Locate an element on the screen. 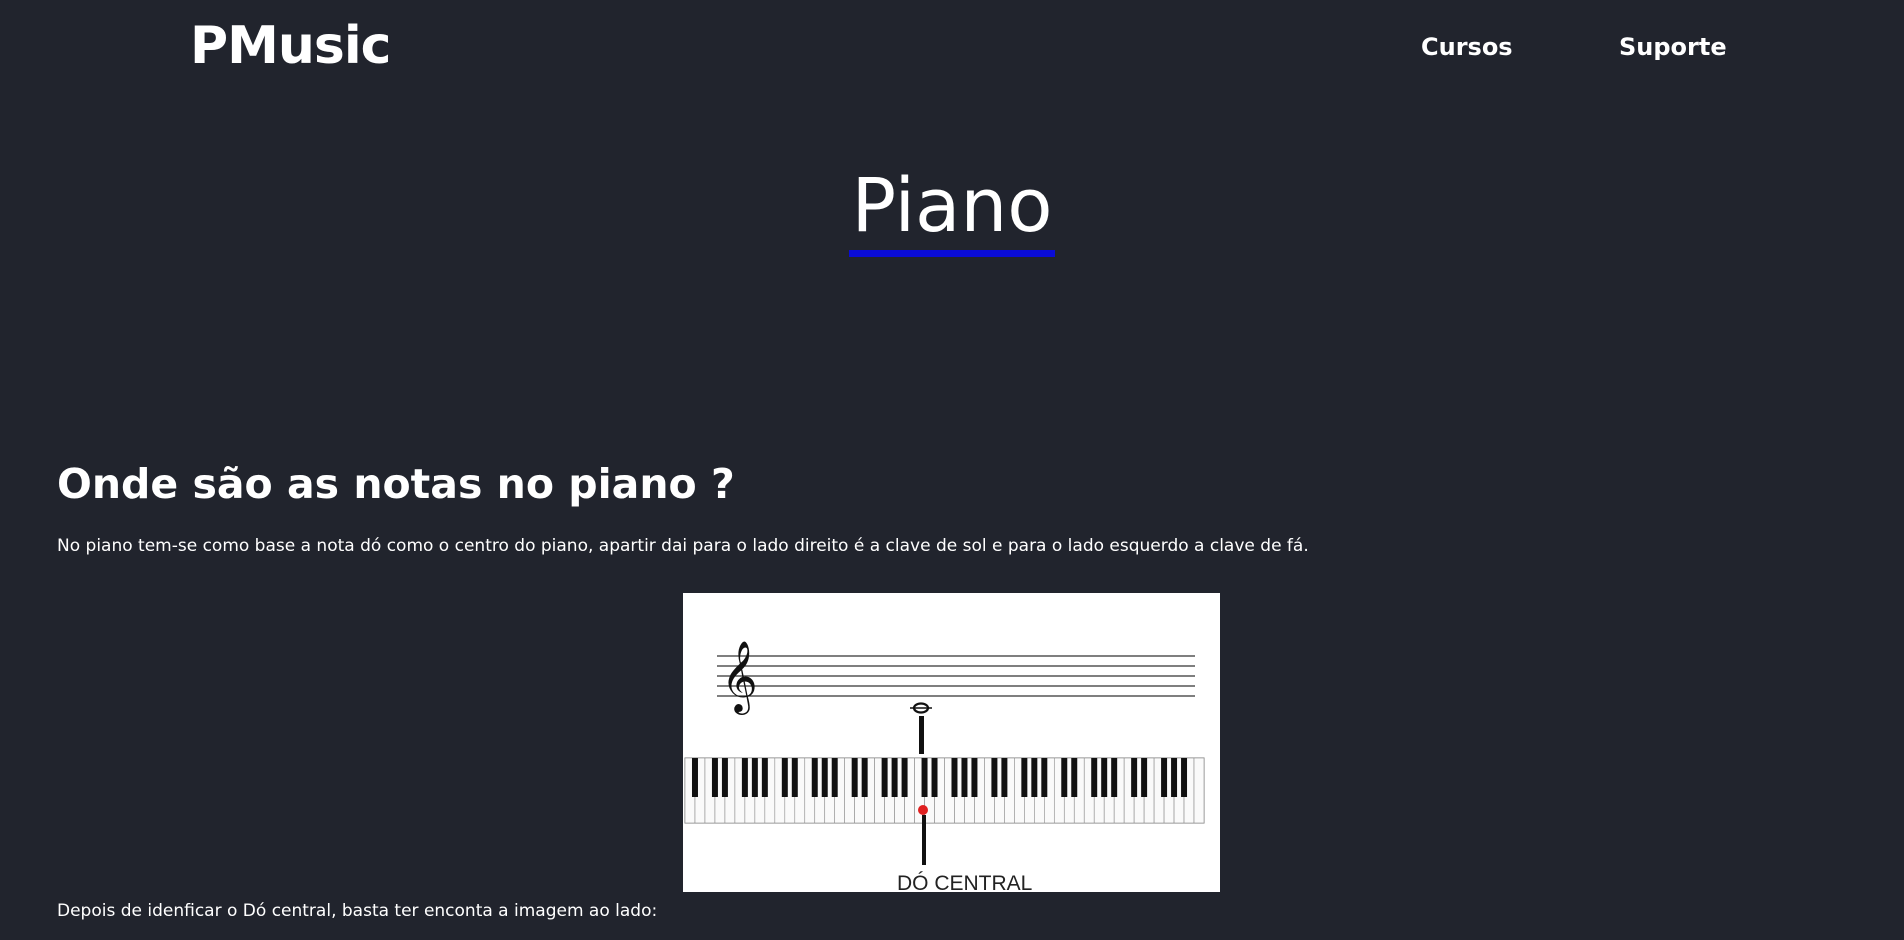 This screenshot has height=940, width=1904. note-pointer is located at coordinates (921, 735).